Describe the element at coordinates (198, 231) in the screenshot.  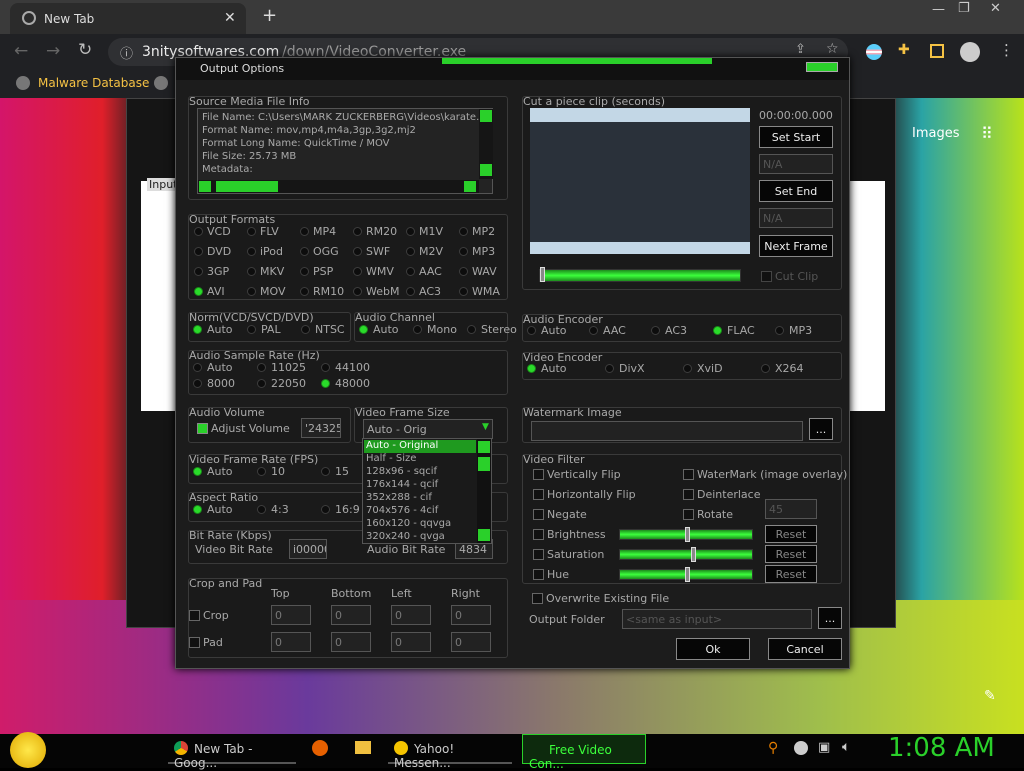
I see `format-radio-vcd` at that location.